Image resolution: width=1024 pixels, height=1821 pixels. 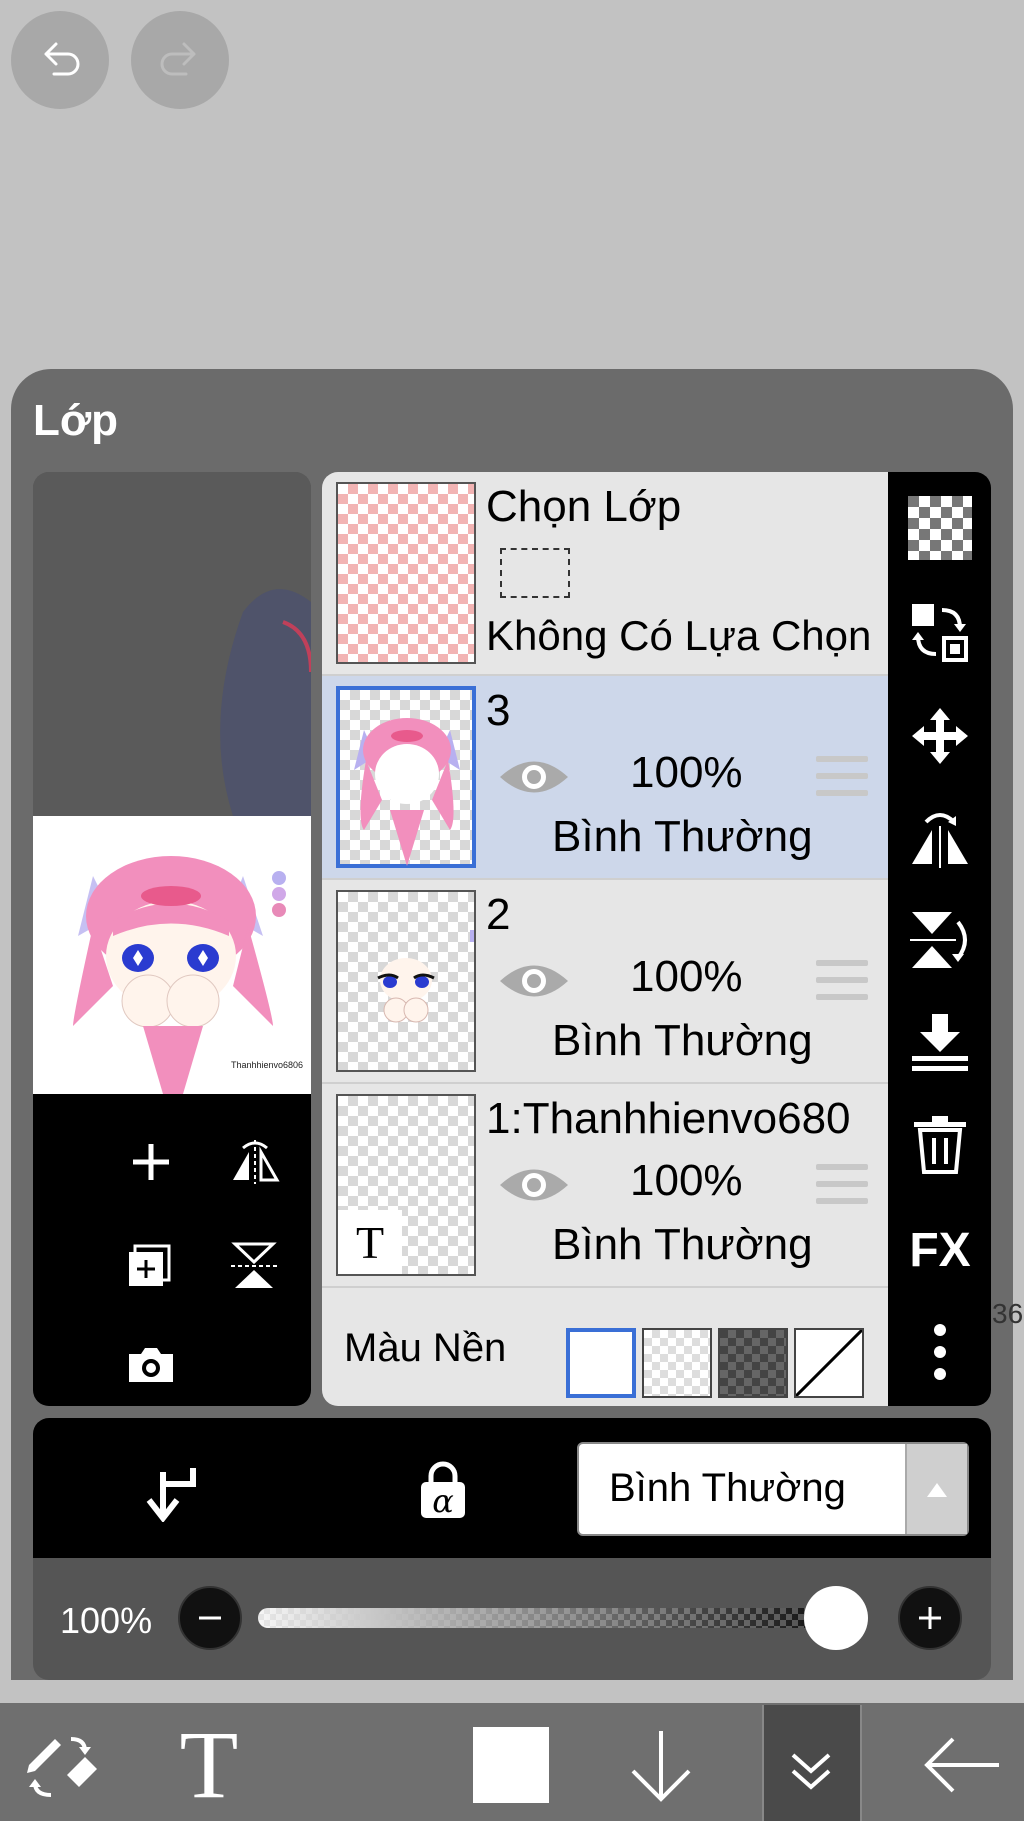 I want to click on bg-white-swatch, so click(x=601, y=1363).